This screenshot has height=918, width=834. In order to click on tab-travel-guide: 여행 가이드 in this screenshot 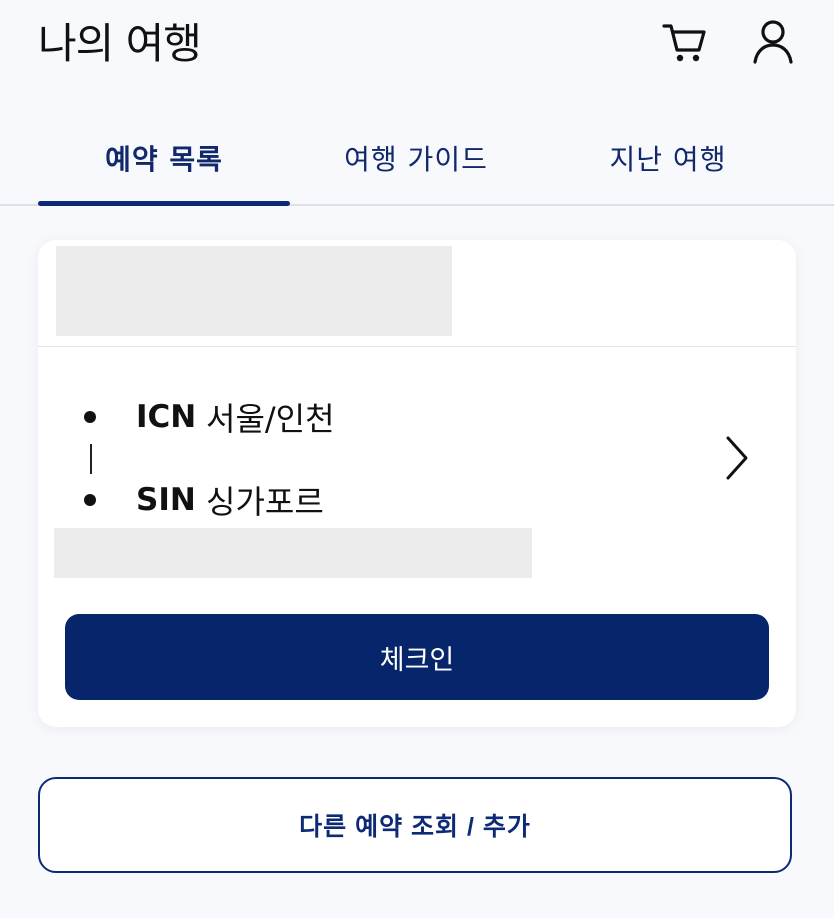, I will do `click(416, 158)`.